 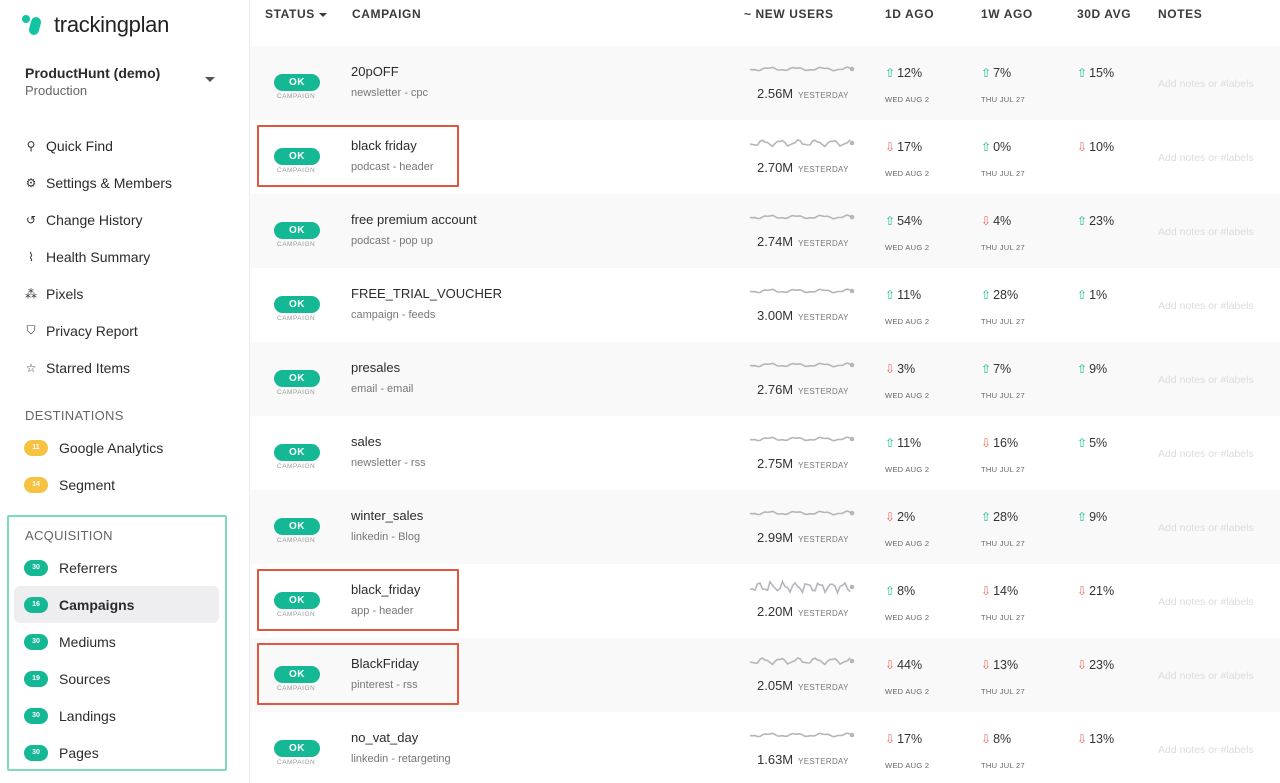 What do you see at coordinates (789, 14) in the screenshot?
I see `header-new-users: ~ NEW USERS` at bounding box center [789, 14].